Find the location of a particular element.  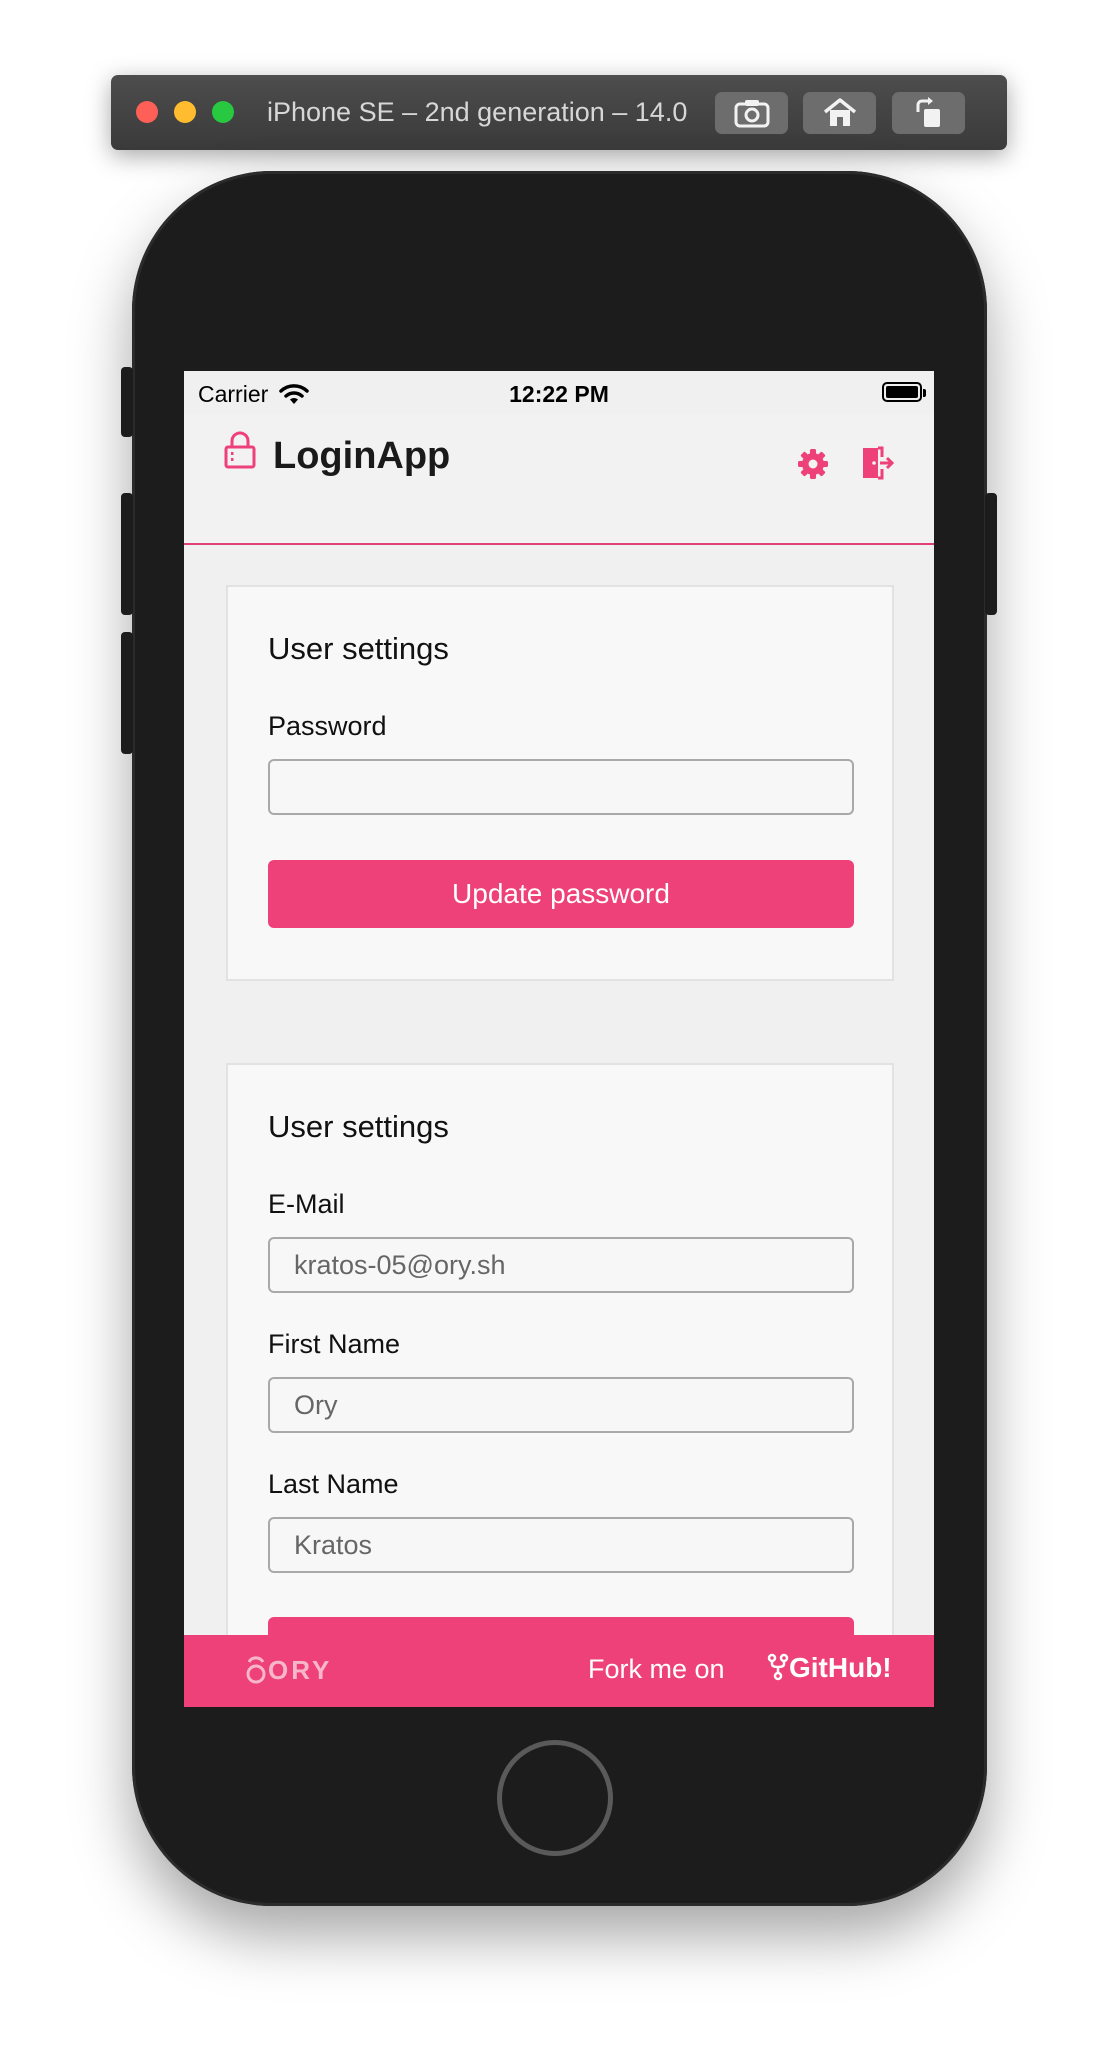

screenshot-button is located at coordinates (751, 113).